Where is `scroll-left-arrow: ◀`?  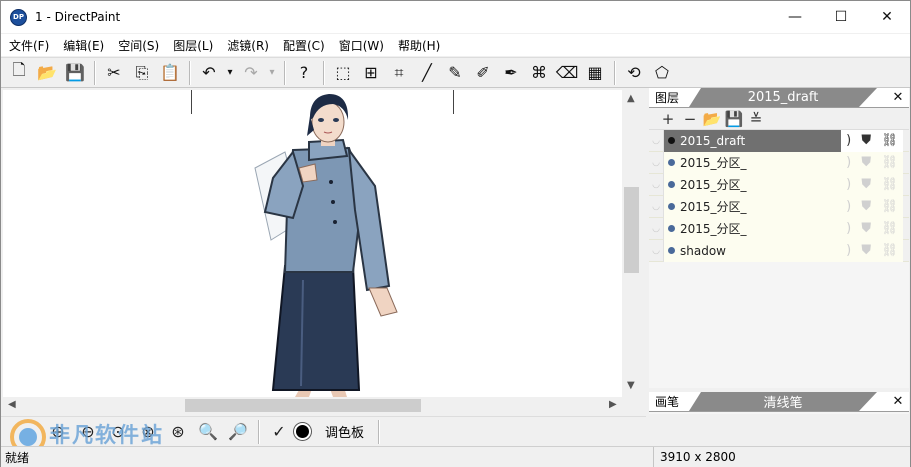 scroll-left-arrow: ◀ is located at coordinates (12, 404).